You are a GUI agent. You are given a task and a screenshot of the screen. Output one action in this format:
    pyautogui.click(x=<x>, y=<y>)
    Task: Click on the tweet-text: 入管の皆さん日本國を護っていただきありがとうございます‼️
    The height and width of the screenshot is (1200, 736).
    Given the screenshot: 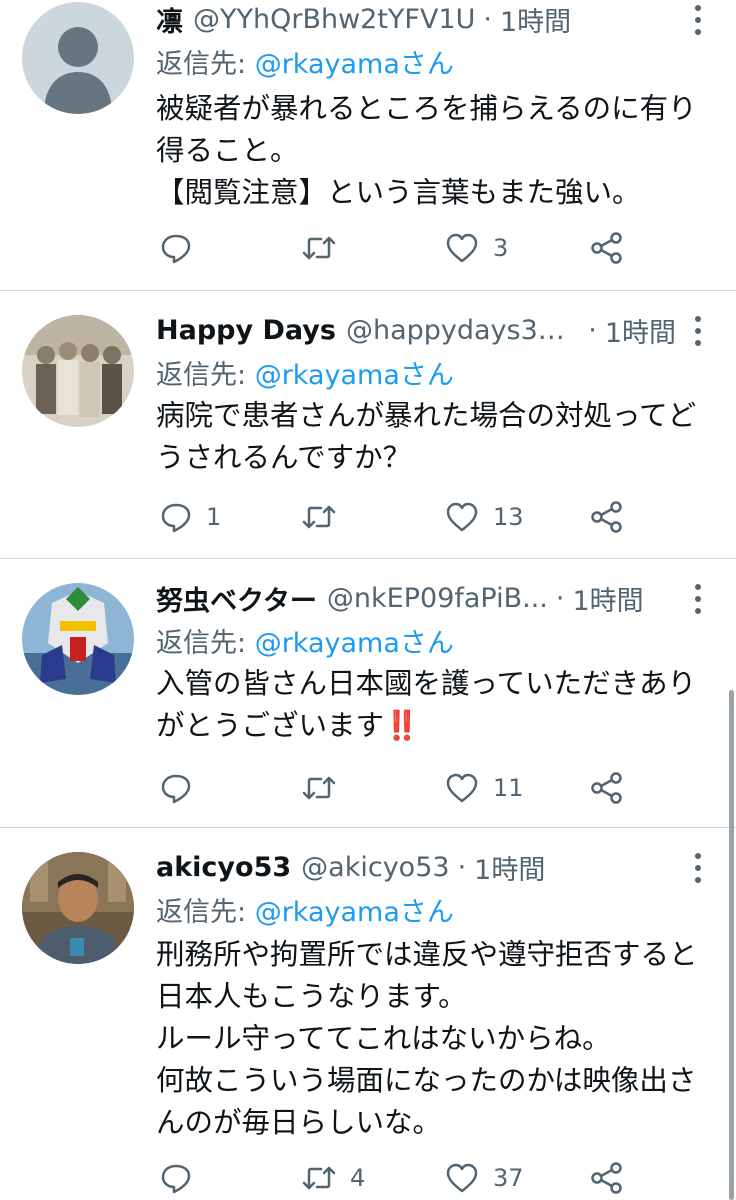 What is the action you would take?
    pyautogui.click(x=431, y=705)
    